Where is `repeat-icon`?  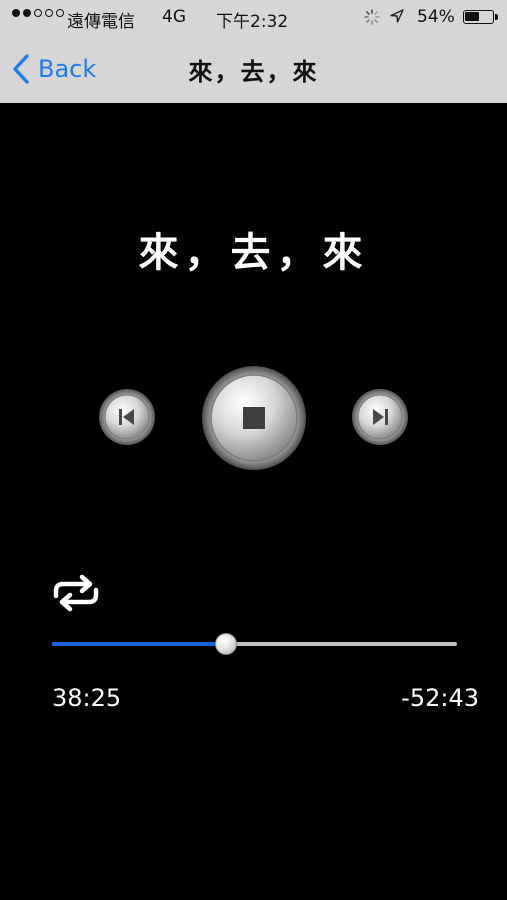
repeat-icon is located at coordinates (76, 593).